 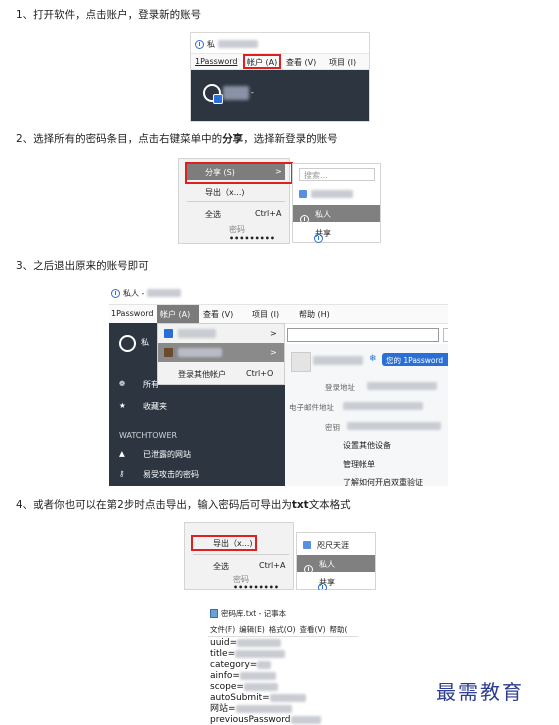 What do you see at coordinates (332, 194) in the screenshot?
I see `redacted-vault` at bounding box center [332, 194].